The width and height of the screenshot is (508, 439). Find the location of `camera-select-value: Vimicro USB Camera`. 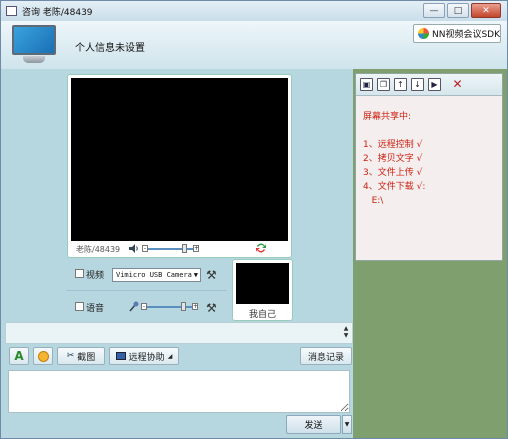

camera-select-value: Vimicro USB Camera is located at coordinates (154, 275).